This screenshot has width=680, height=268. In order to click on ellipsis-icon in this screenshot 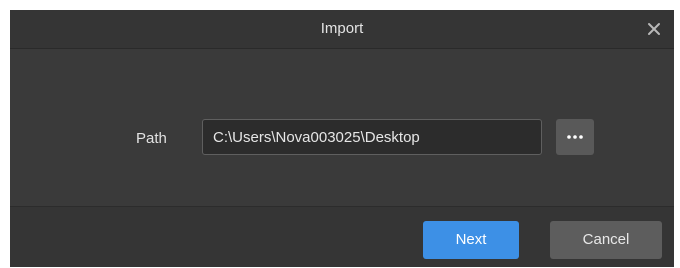, I will do `click(575, 137)`.